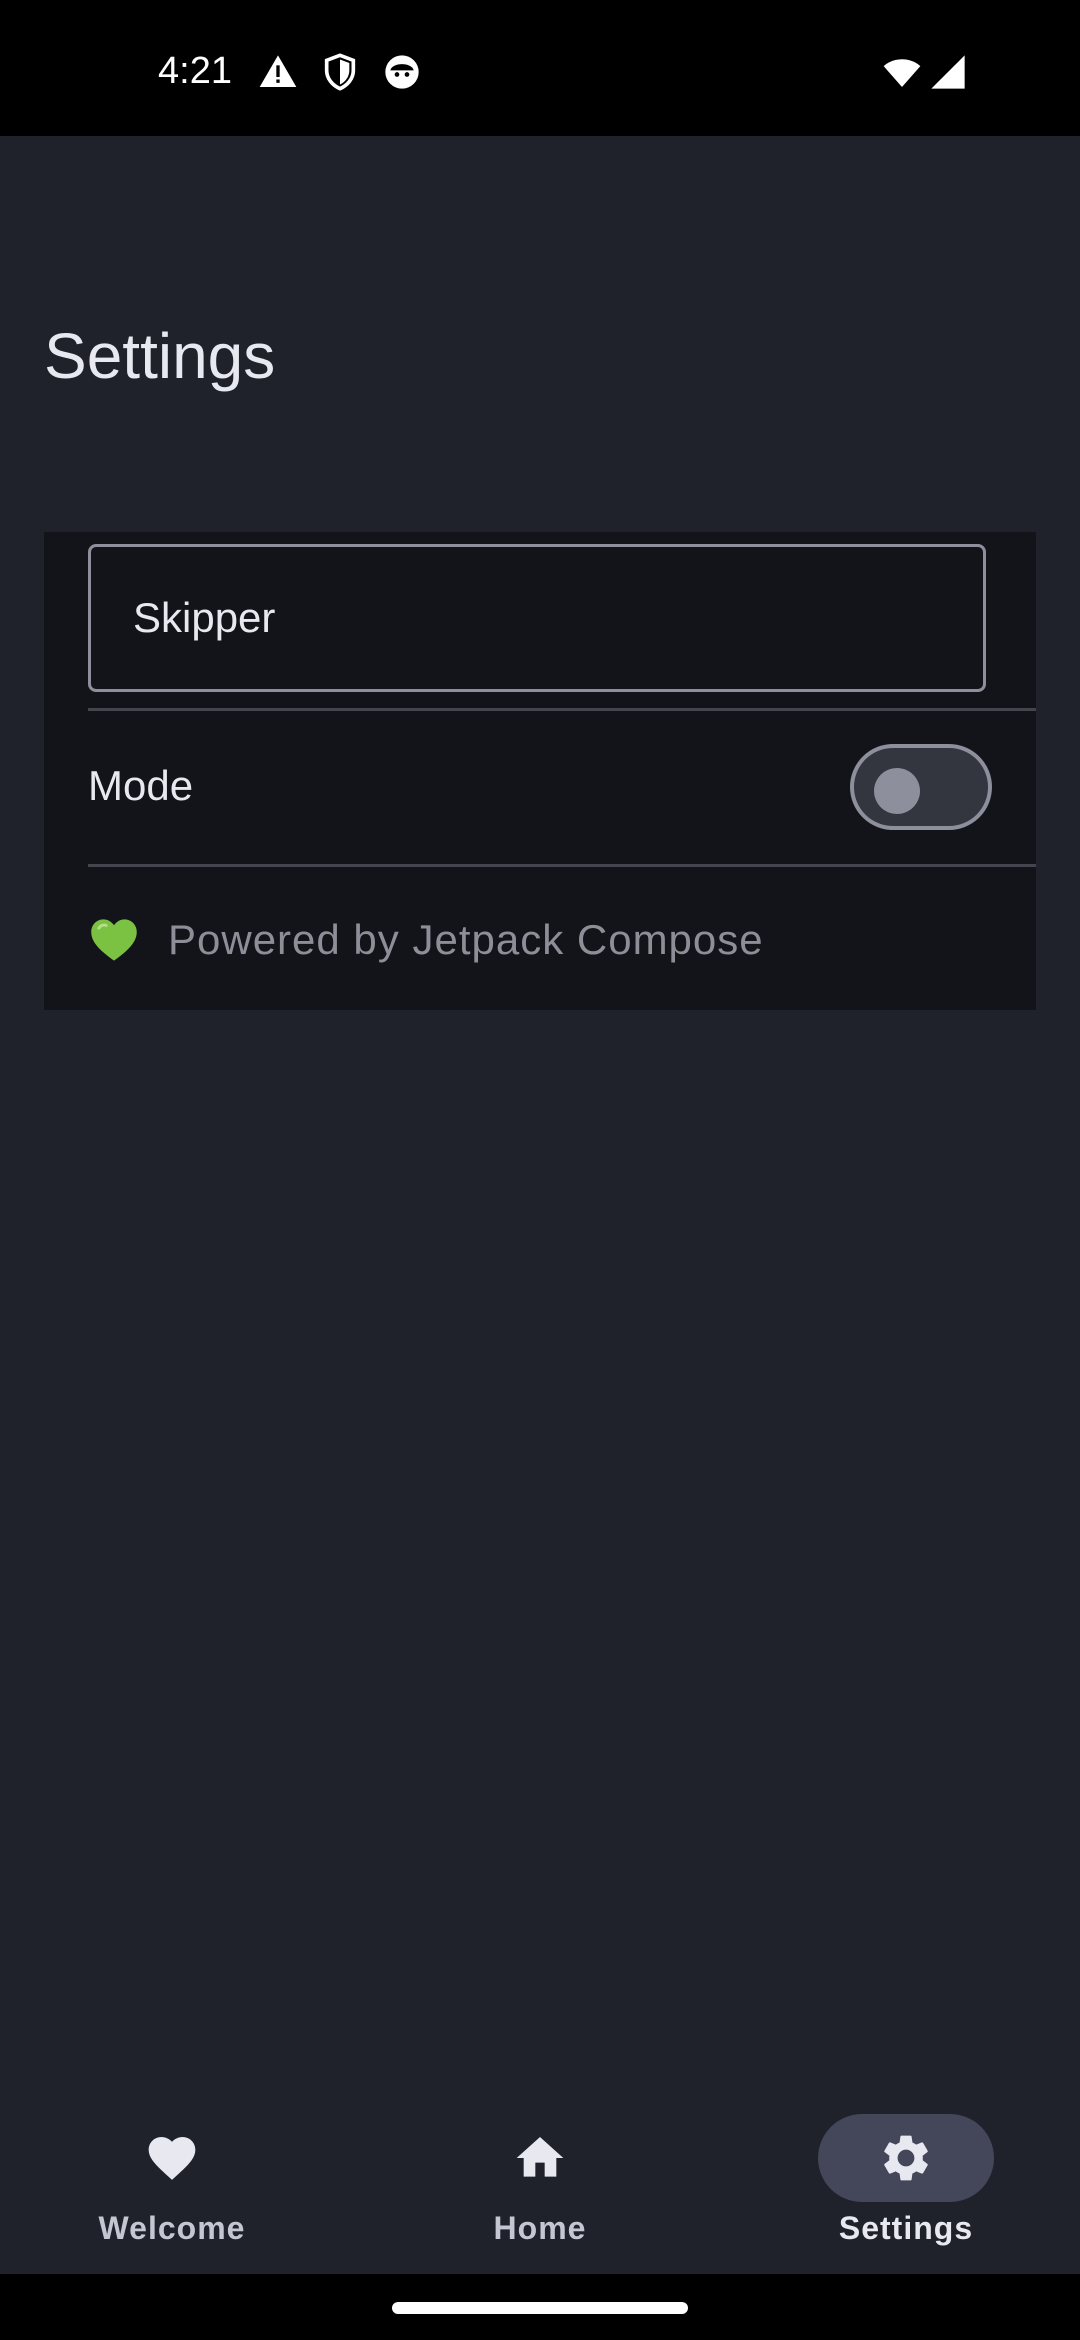 Image resolution: width=1080 pixels, height=2340 pixels. I want to click on nav-item-welcome: Welcome, so click(172, 2176).